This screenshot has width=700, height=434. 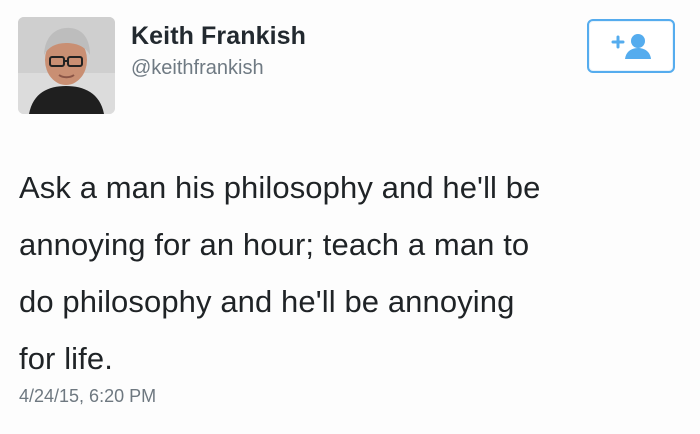 I want to click on author-display-name: Keith Frankish, so click(x=218, y=36).